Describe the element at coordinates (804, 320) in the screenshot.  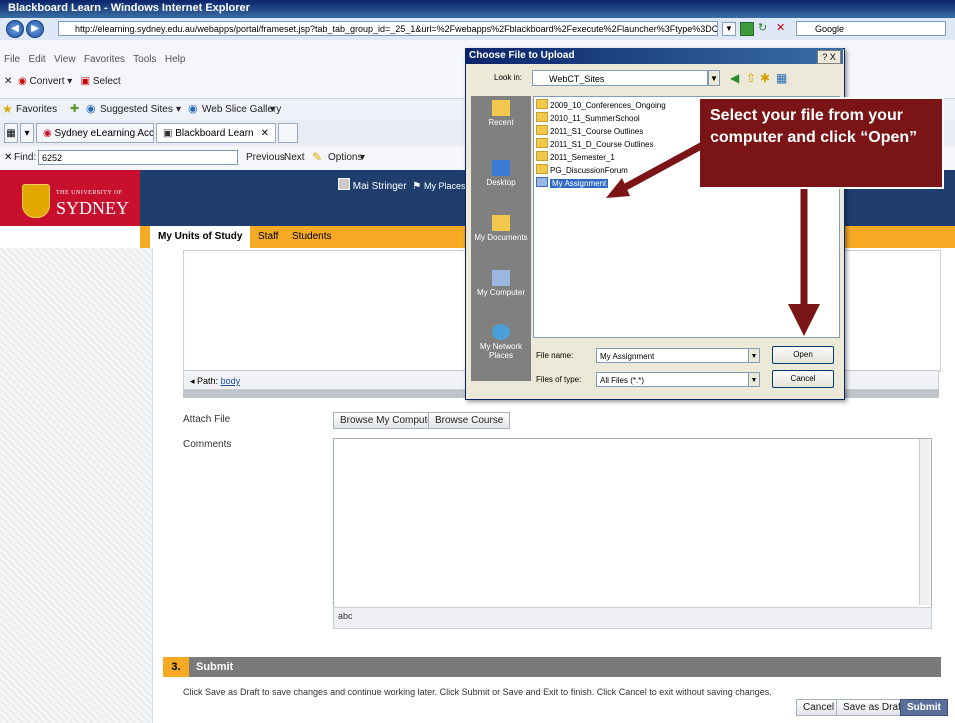
I see `arrow-head-open` at that location.